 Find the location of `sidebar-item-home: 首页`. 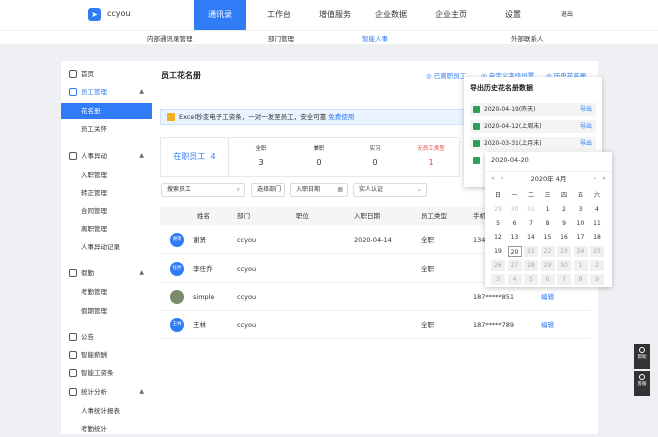

sidebar-item-home: 首页 is located at coordinates (106, 74).